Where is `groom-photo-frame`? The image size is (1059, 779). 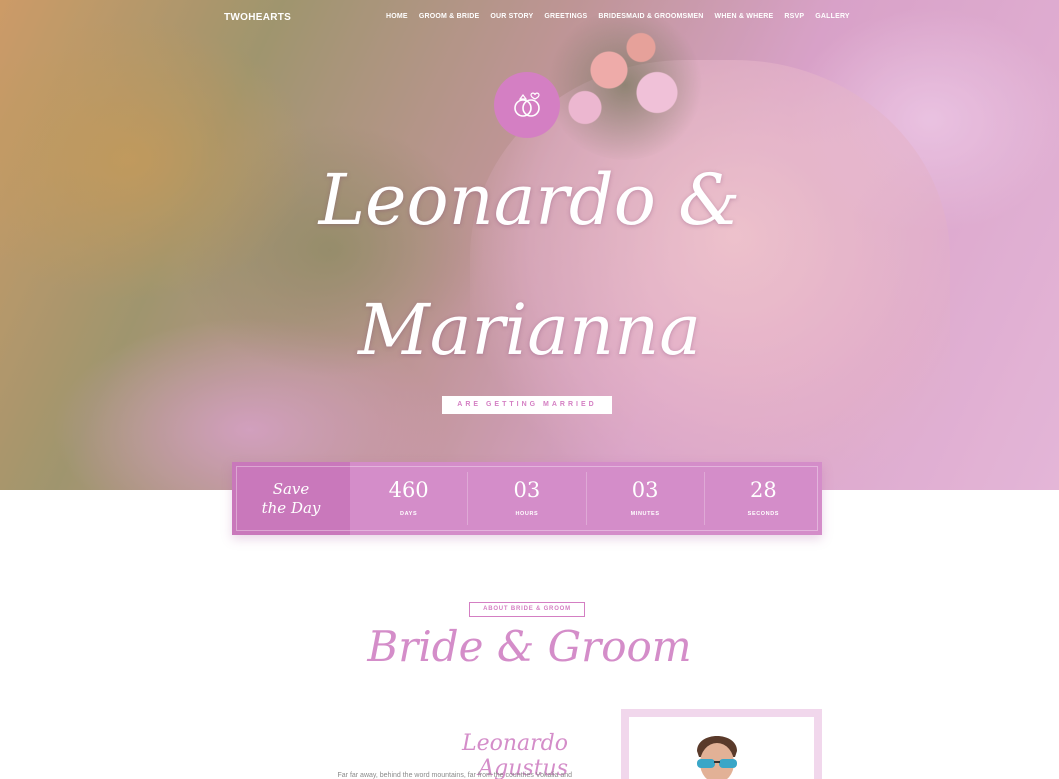 groom-photo-frame is located at coordinates (721, 744).